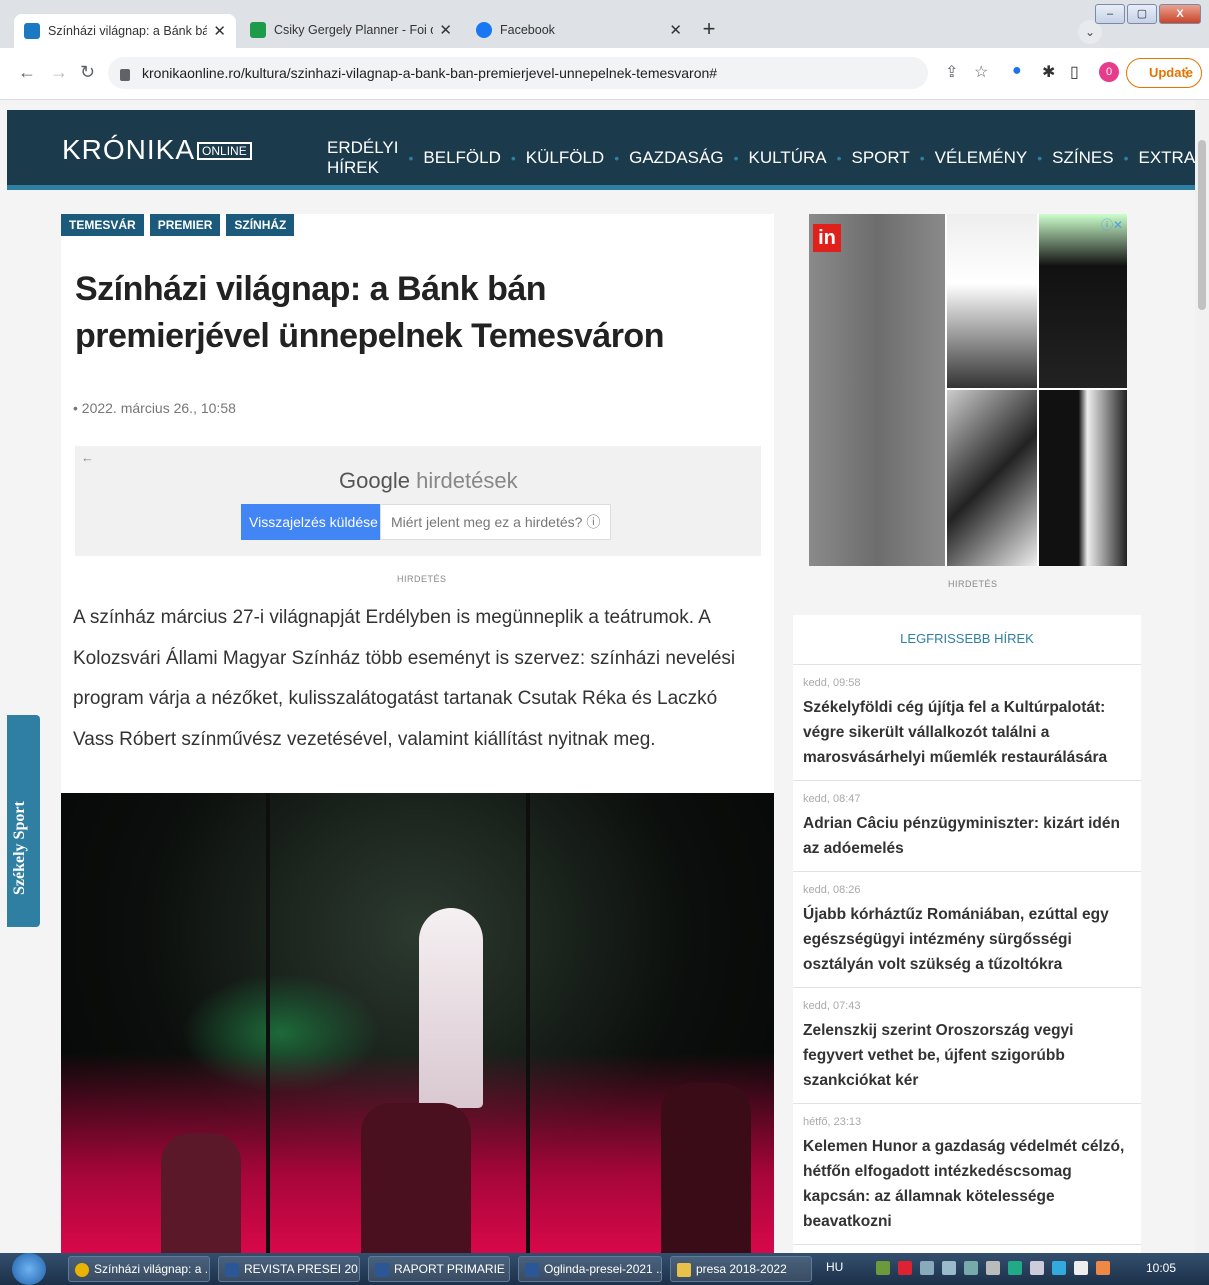 Image resolution: width=1209 pixels, height=1285 pixels. I want to click on side-ad: in ⓘ✕, so click(968, 390).